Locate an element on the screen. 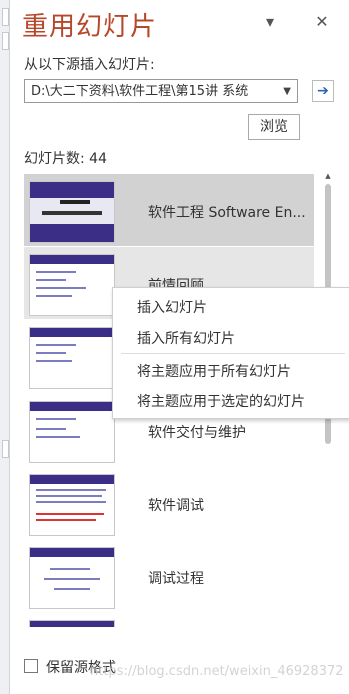  slide-title: 调试过程 is located at coordinates (176, 579).